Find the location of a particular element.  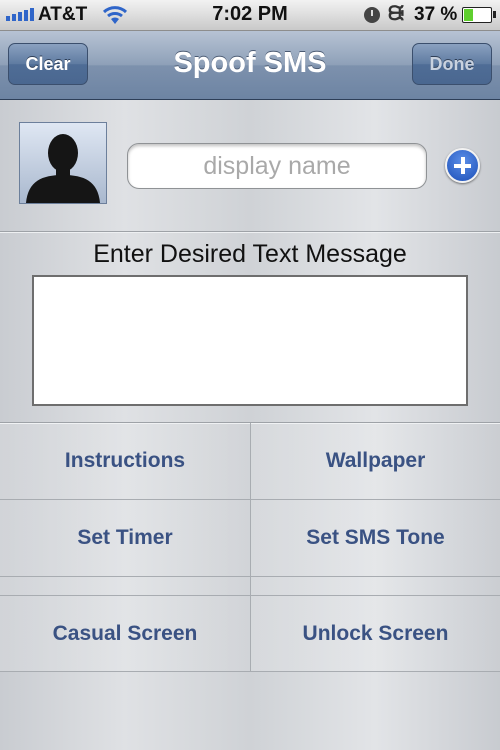

display-name-input: display name is located at coordinates (277, 166).